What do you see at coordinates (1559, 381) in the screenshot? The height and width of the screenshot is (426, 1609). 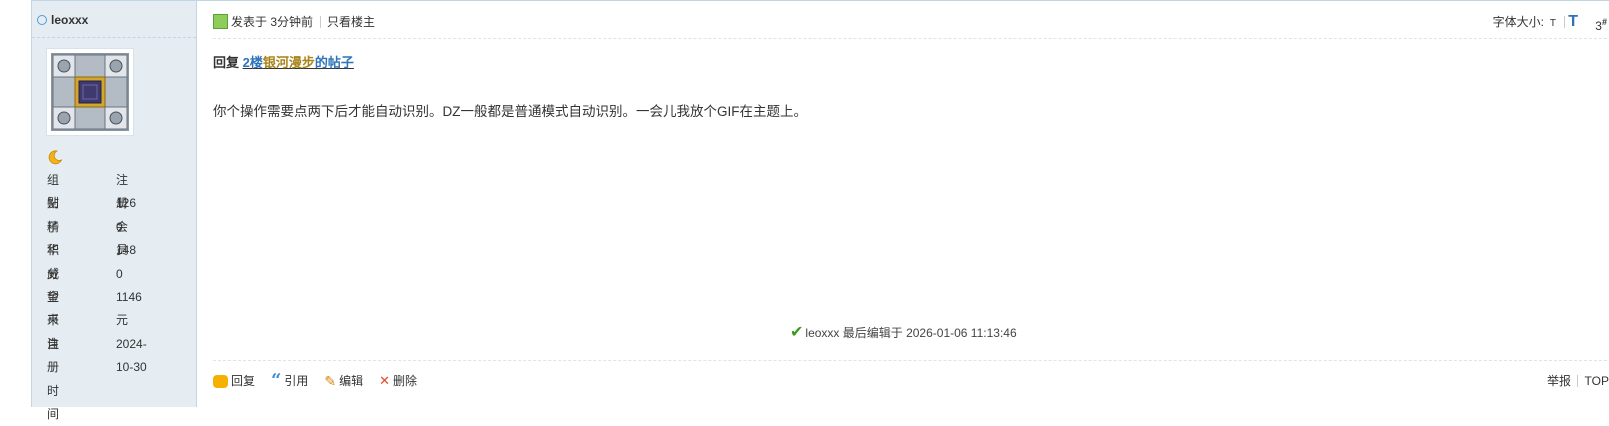 I see `report-link: 举报` at bounding box center [1559, 381].